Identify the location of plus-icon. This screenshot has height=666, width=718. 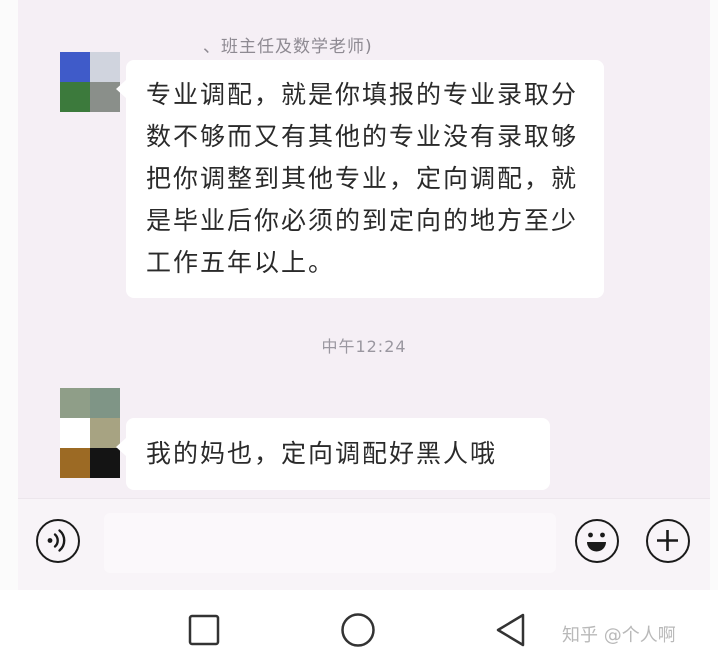
(668, 541).